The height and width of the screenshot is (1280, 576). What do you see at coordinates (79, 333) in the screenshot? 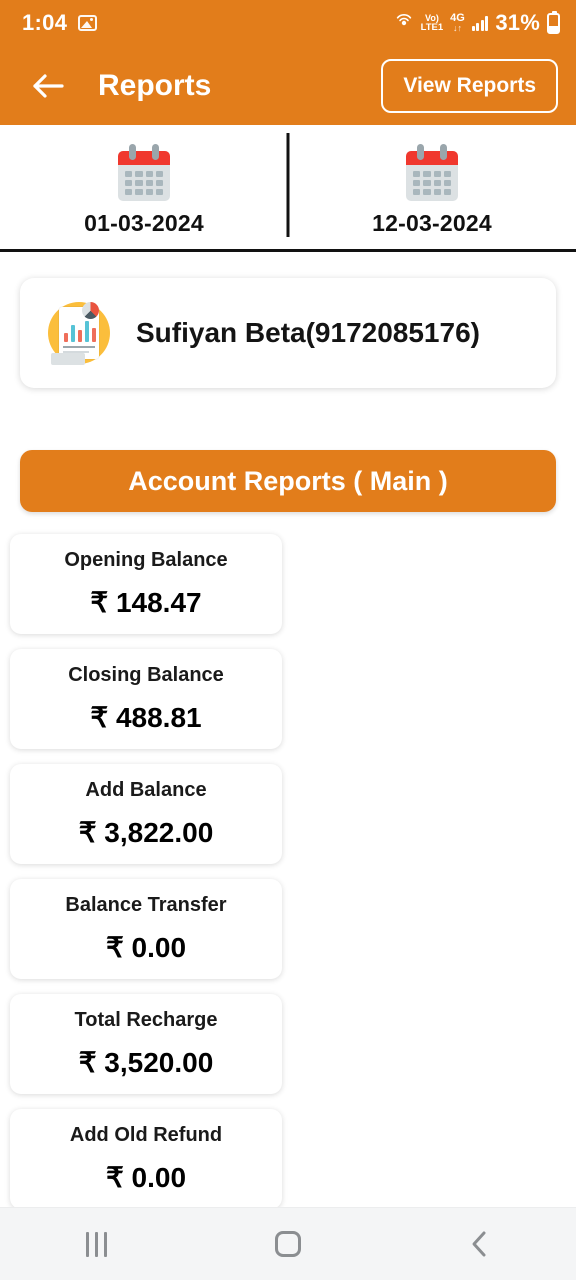
I see `report-document-icon` at bounding box center [79, 333].